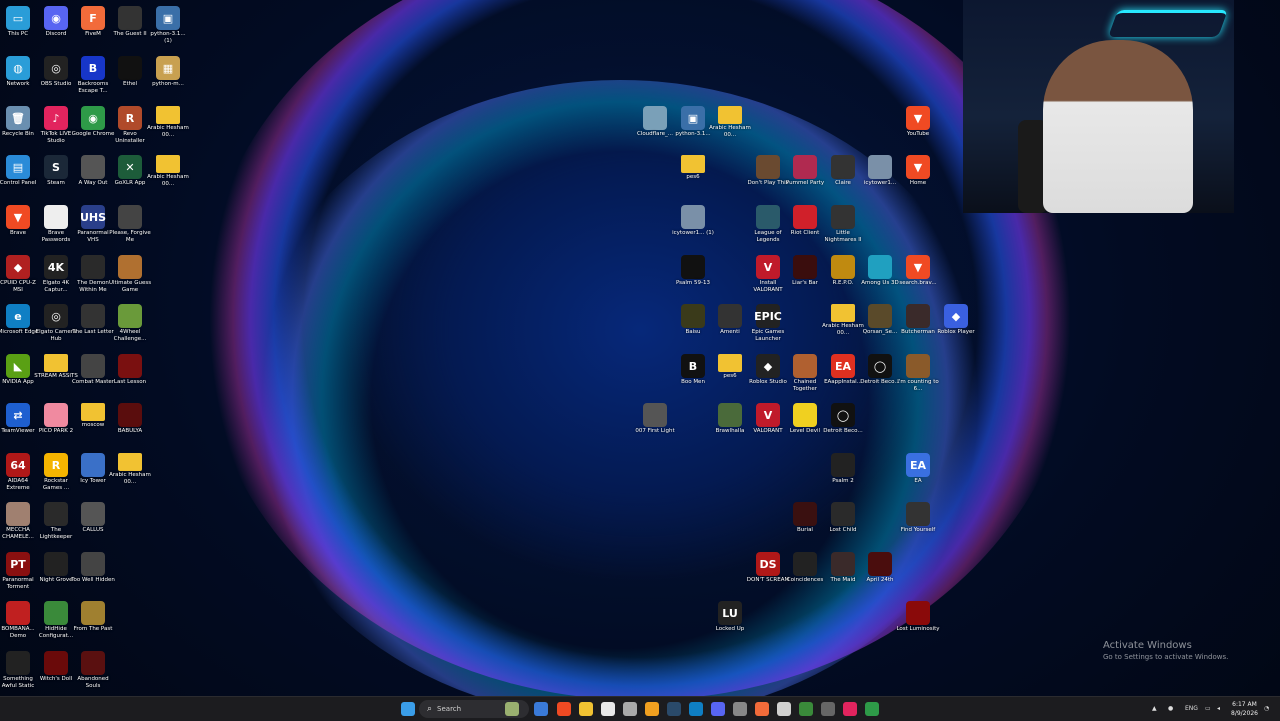  What do you see at coordinates (19, 274) in the screenshot?
I see `desktop-icon: ◆ CPUID CPU-Z MSI` at bounding box center [19, 274].